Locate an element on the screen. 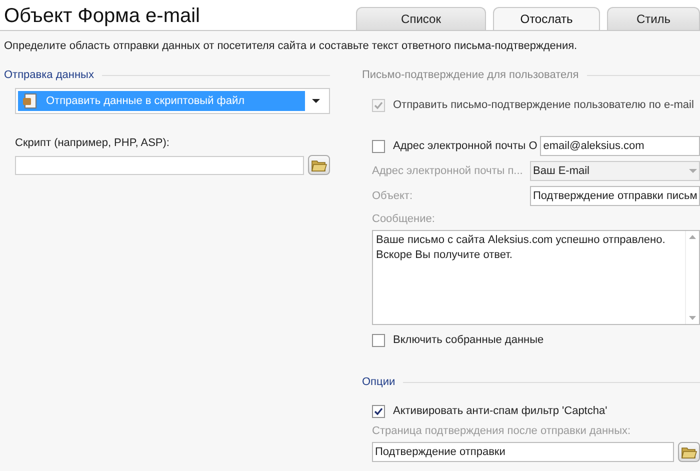 The image size is (700, 471). confirmation-page-field: Подтверждение отправки is located at coordinates (523, 452).